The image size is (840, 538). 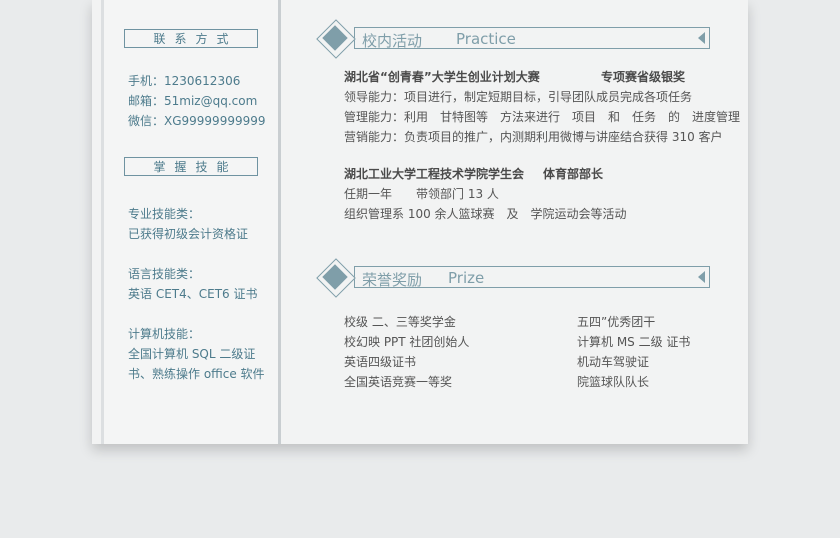 What do you see at coordinates (398, 382) in the screenshot?
I see `prize-left-4: 全国英语竞赛一等奖` at bounding box center [398, 382].